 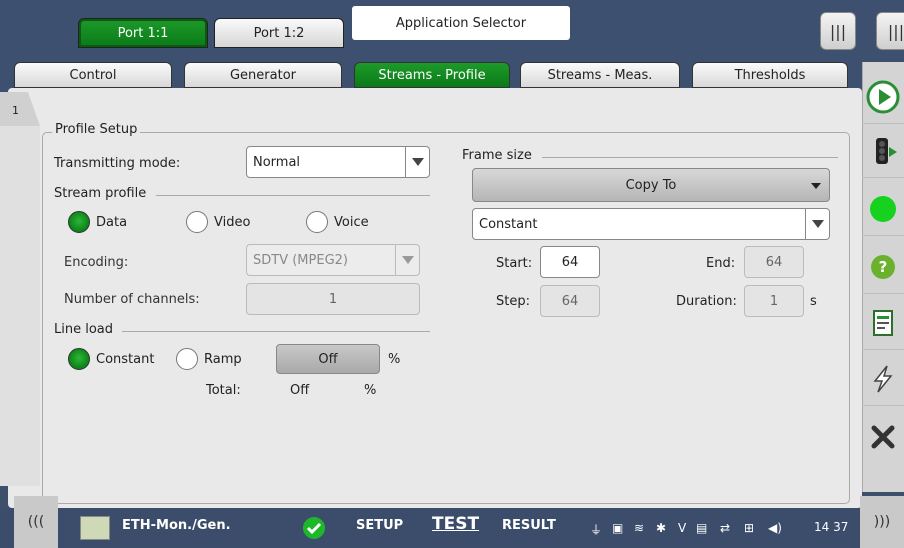 I want to click on total-label: Total:, so click(x=223, y=390).